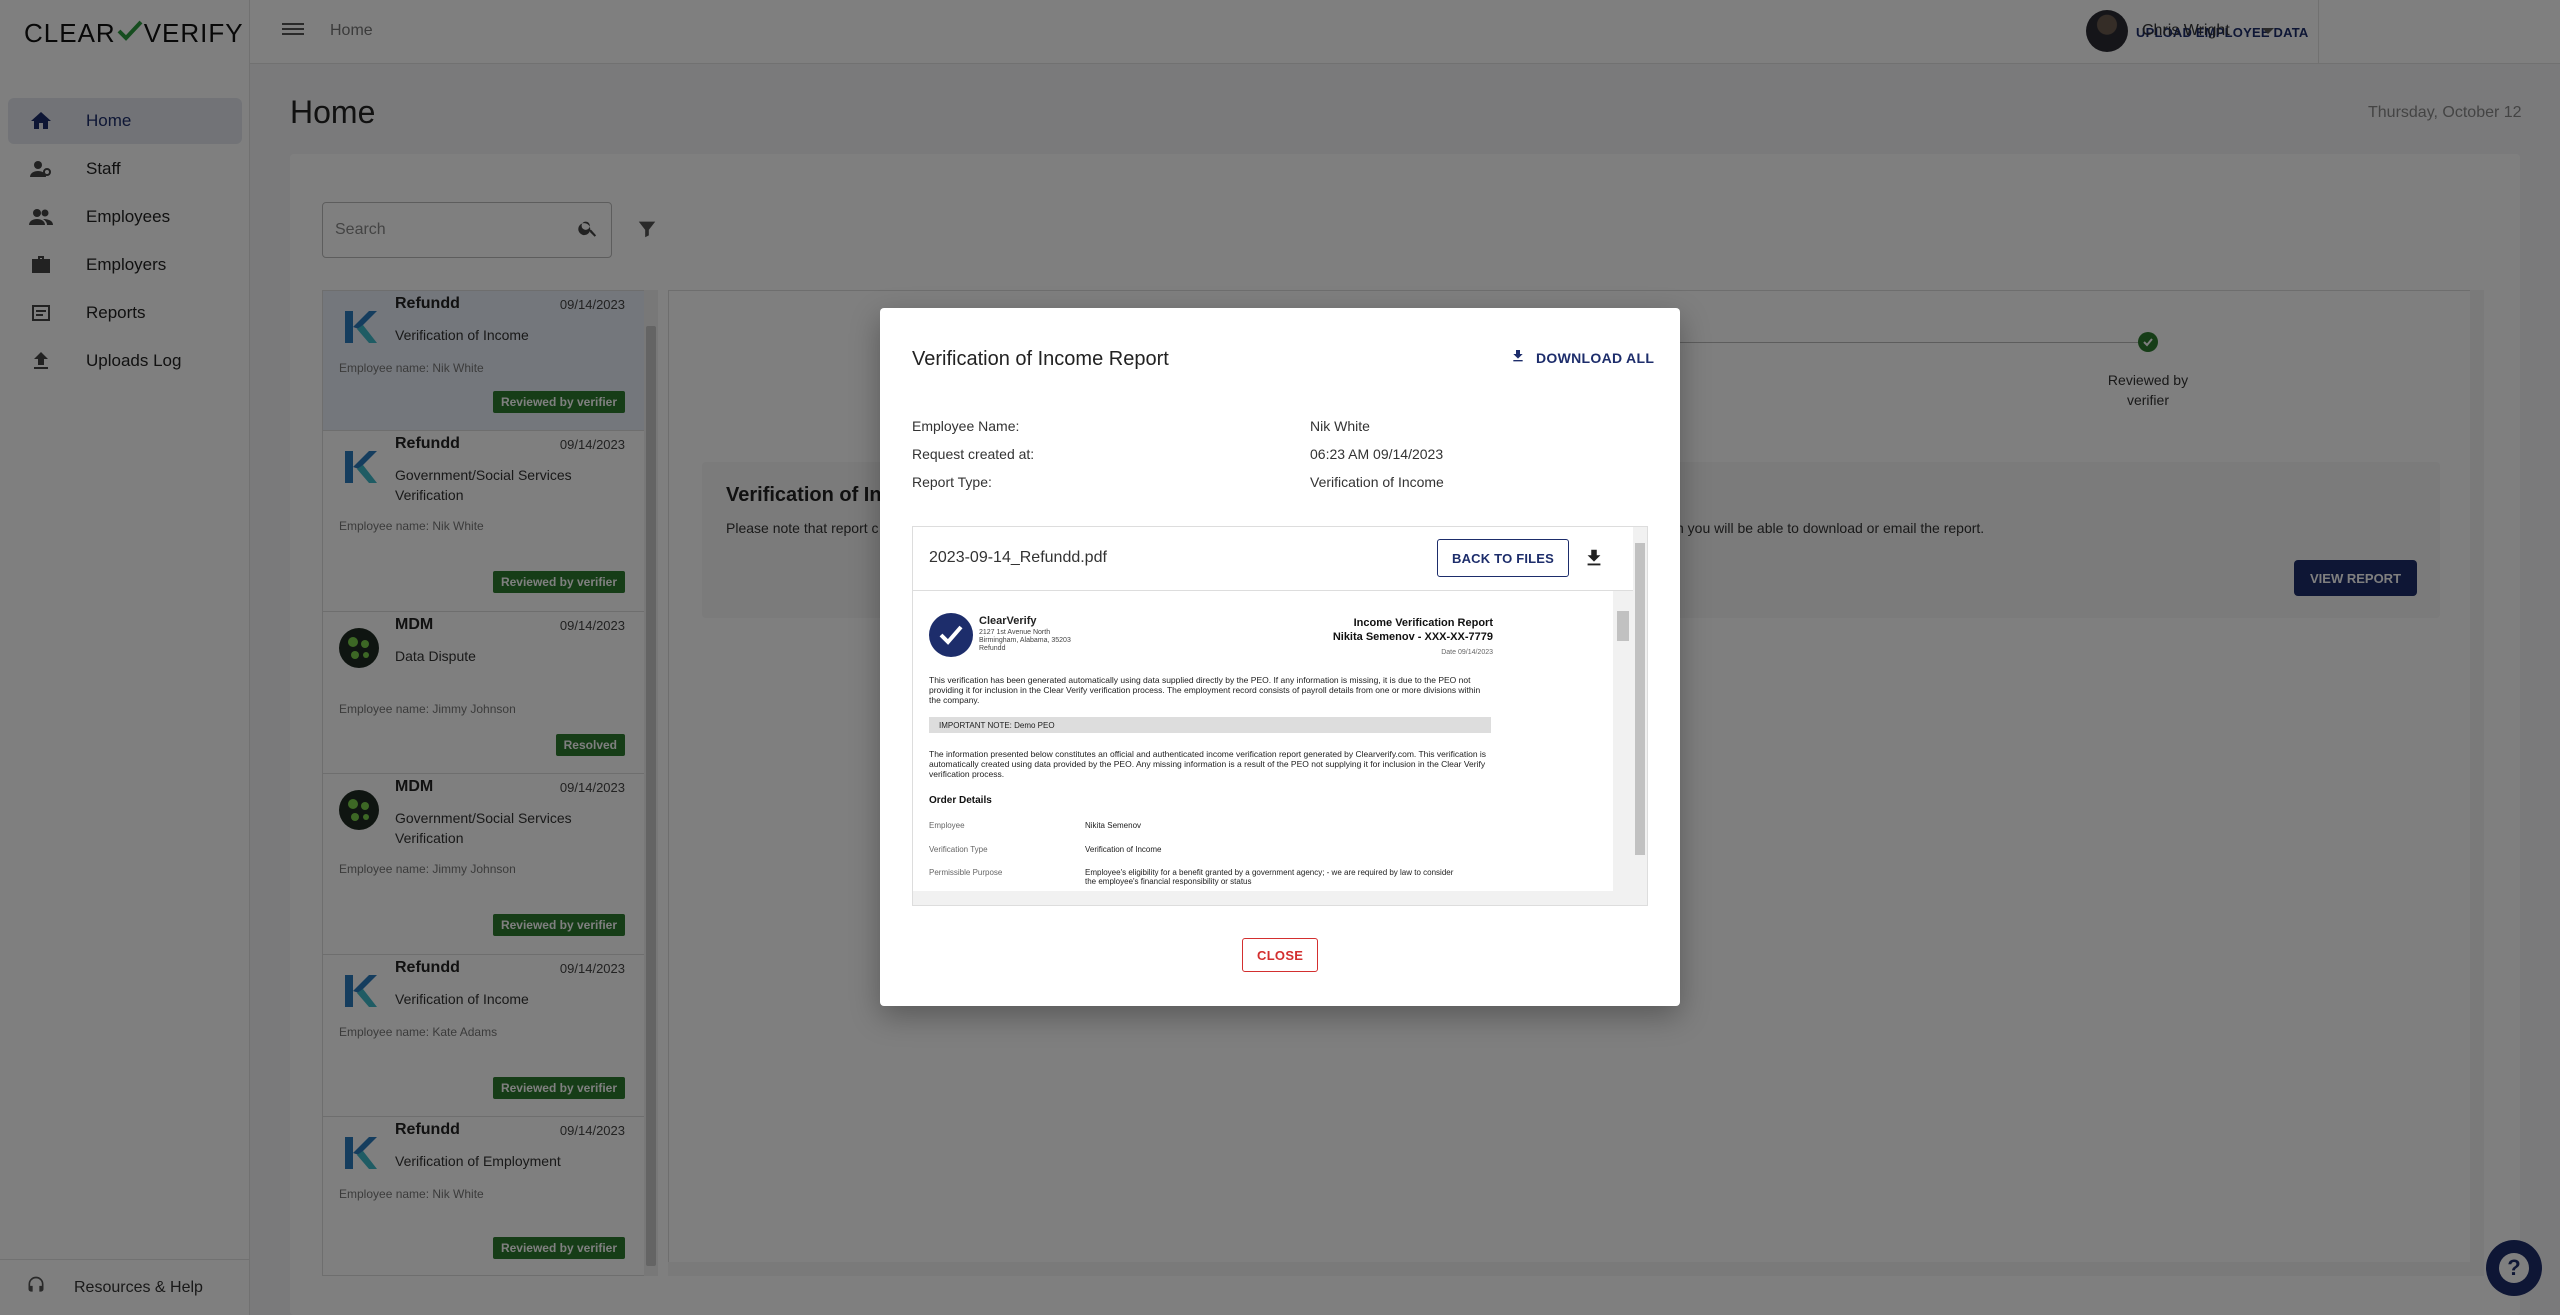 The height and width of the screenshot is (1315, 2560). I want to click on pdf-address-line: Refundd, so click(992, 648).